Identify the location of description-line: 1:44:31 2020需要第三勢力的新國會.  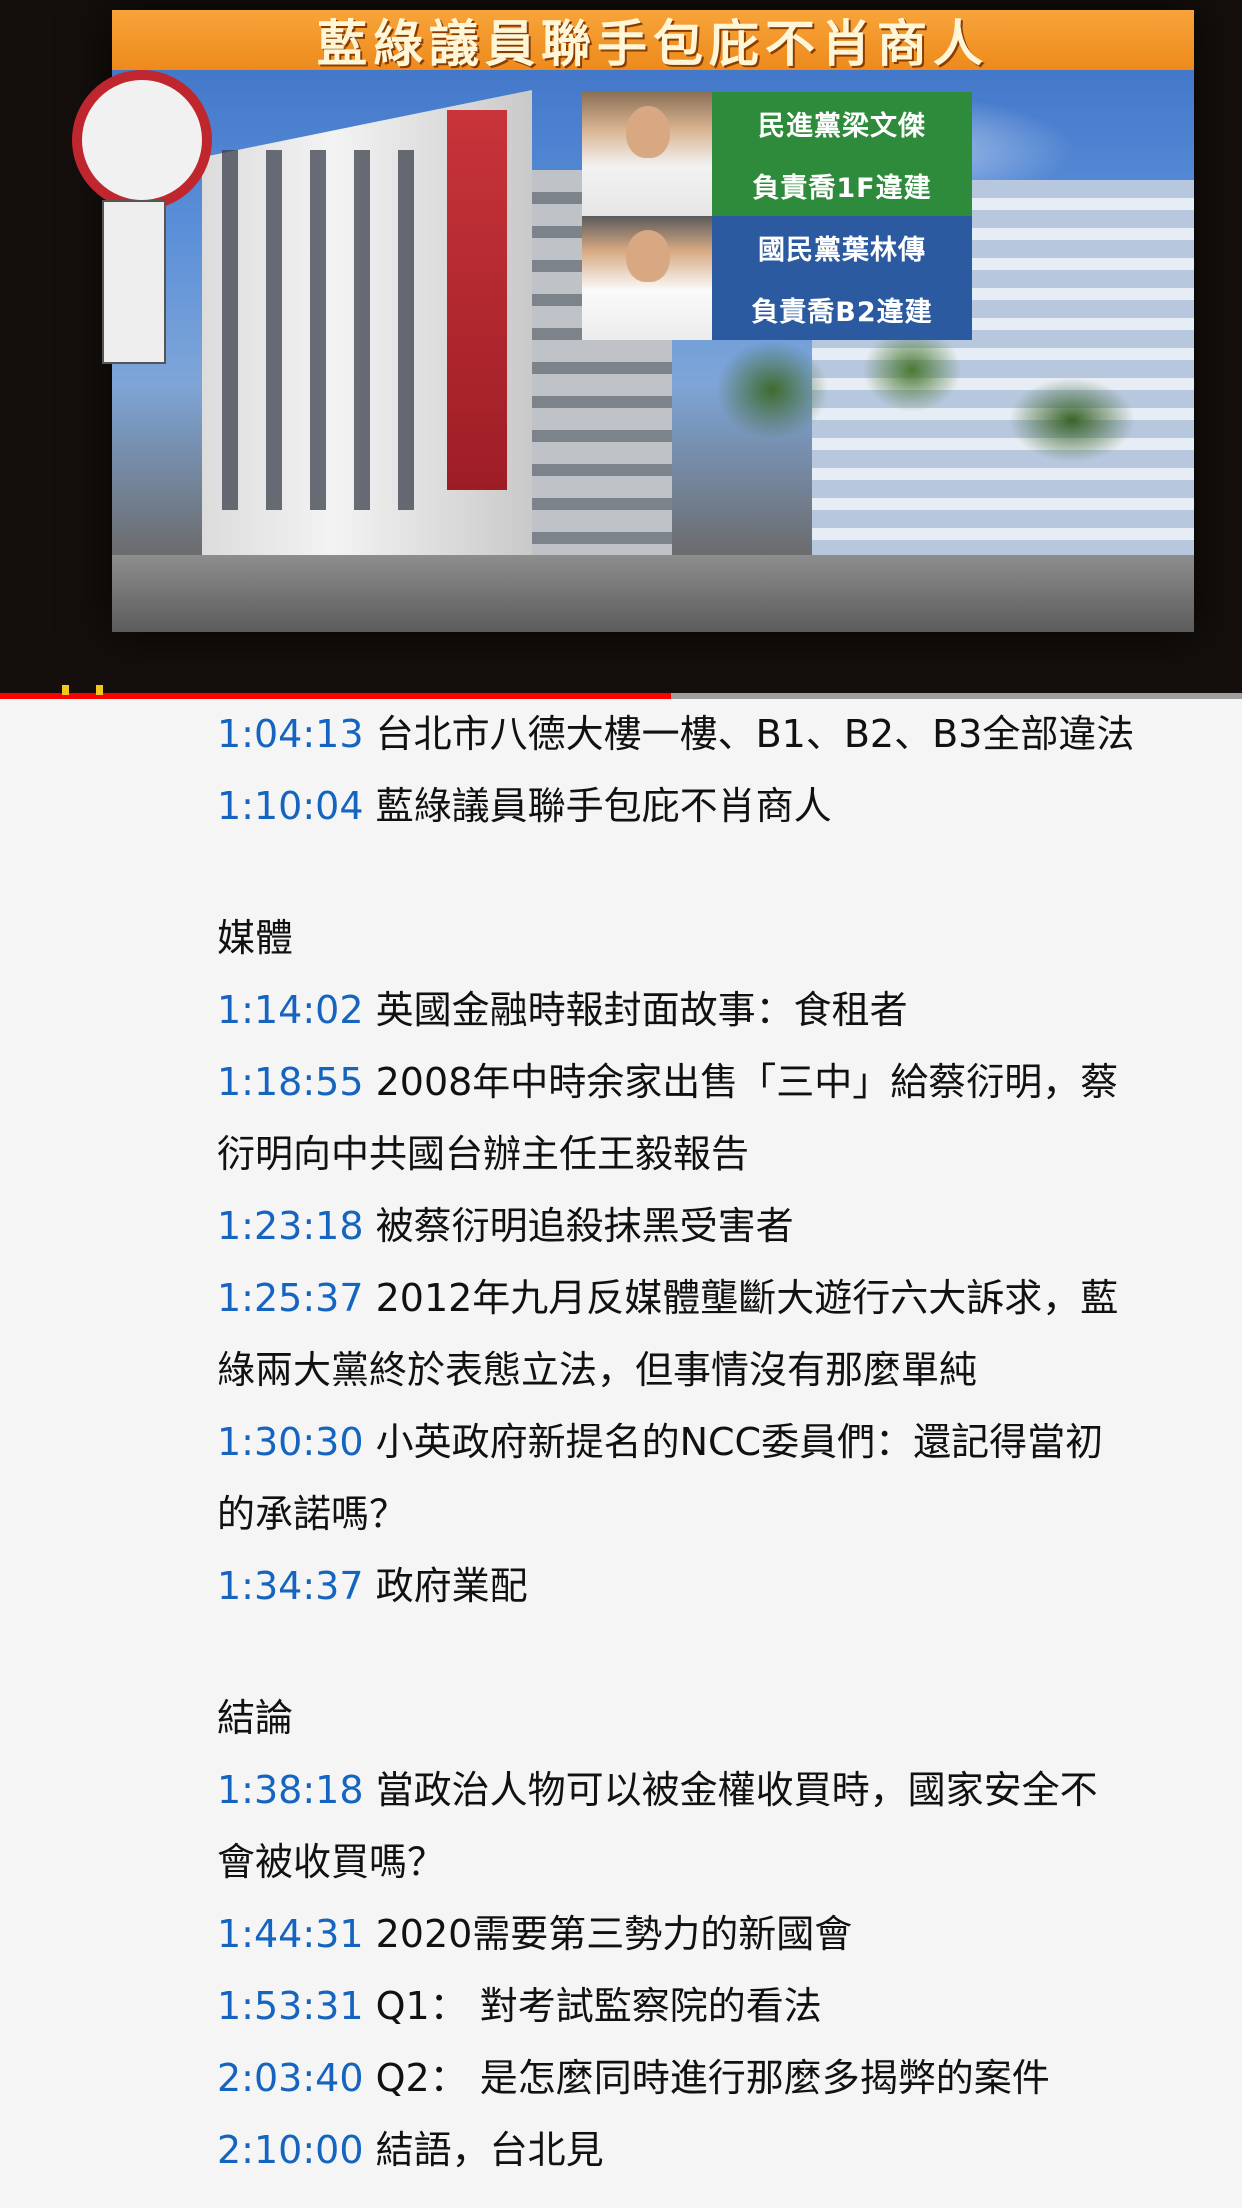
(709, 1934).